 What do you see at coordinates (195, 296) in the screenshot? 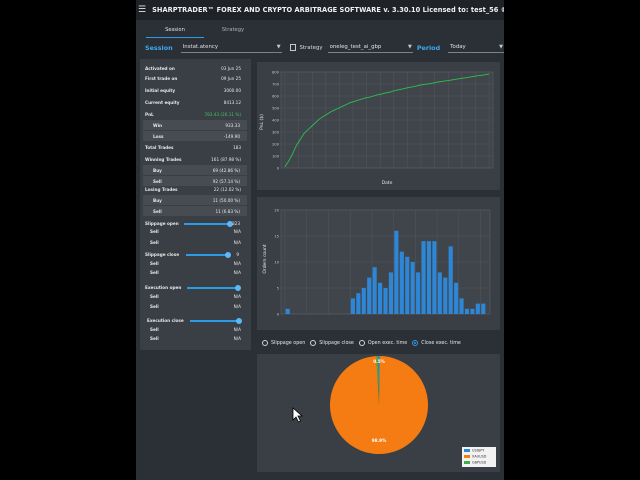
I see `execution-open-sell-1: Sell N/A` at bounding box center [195, 296].